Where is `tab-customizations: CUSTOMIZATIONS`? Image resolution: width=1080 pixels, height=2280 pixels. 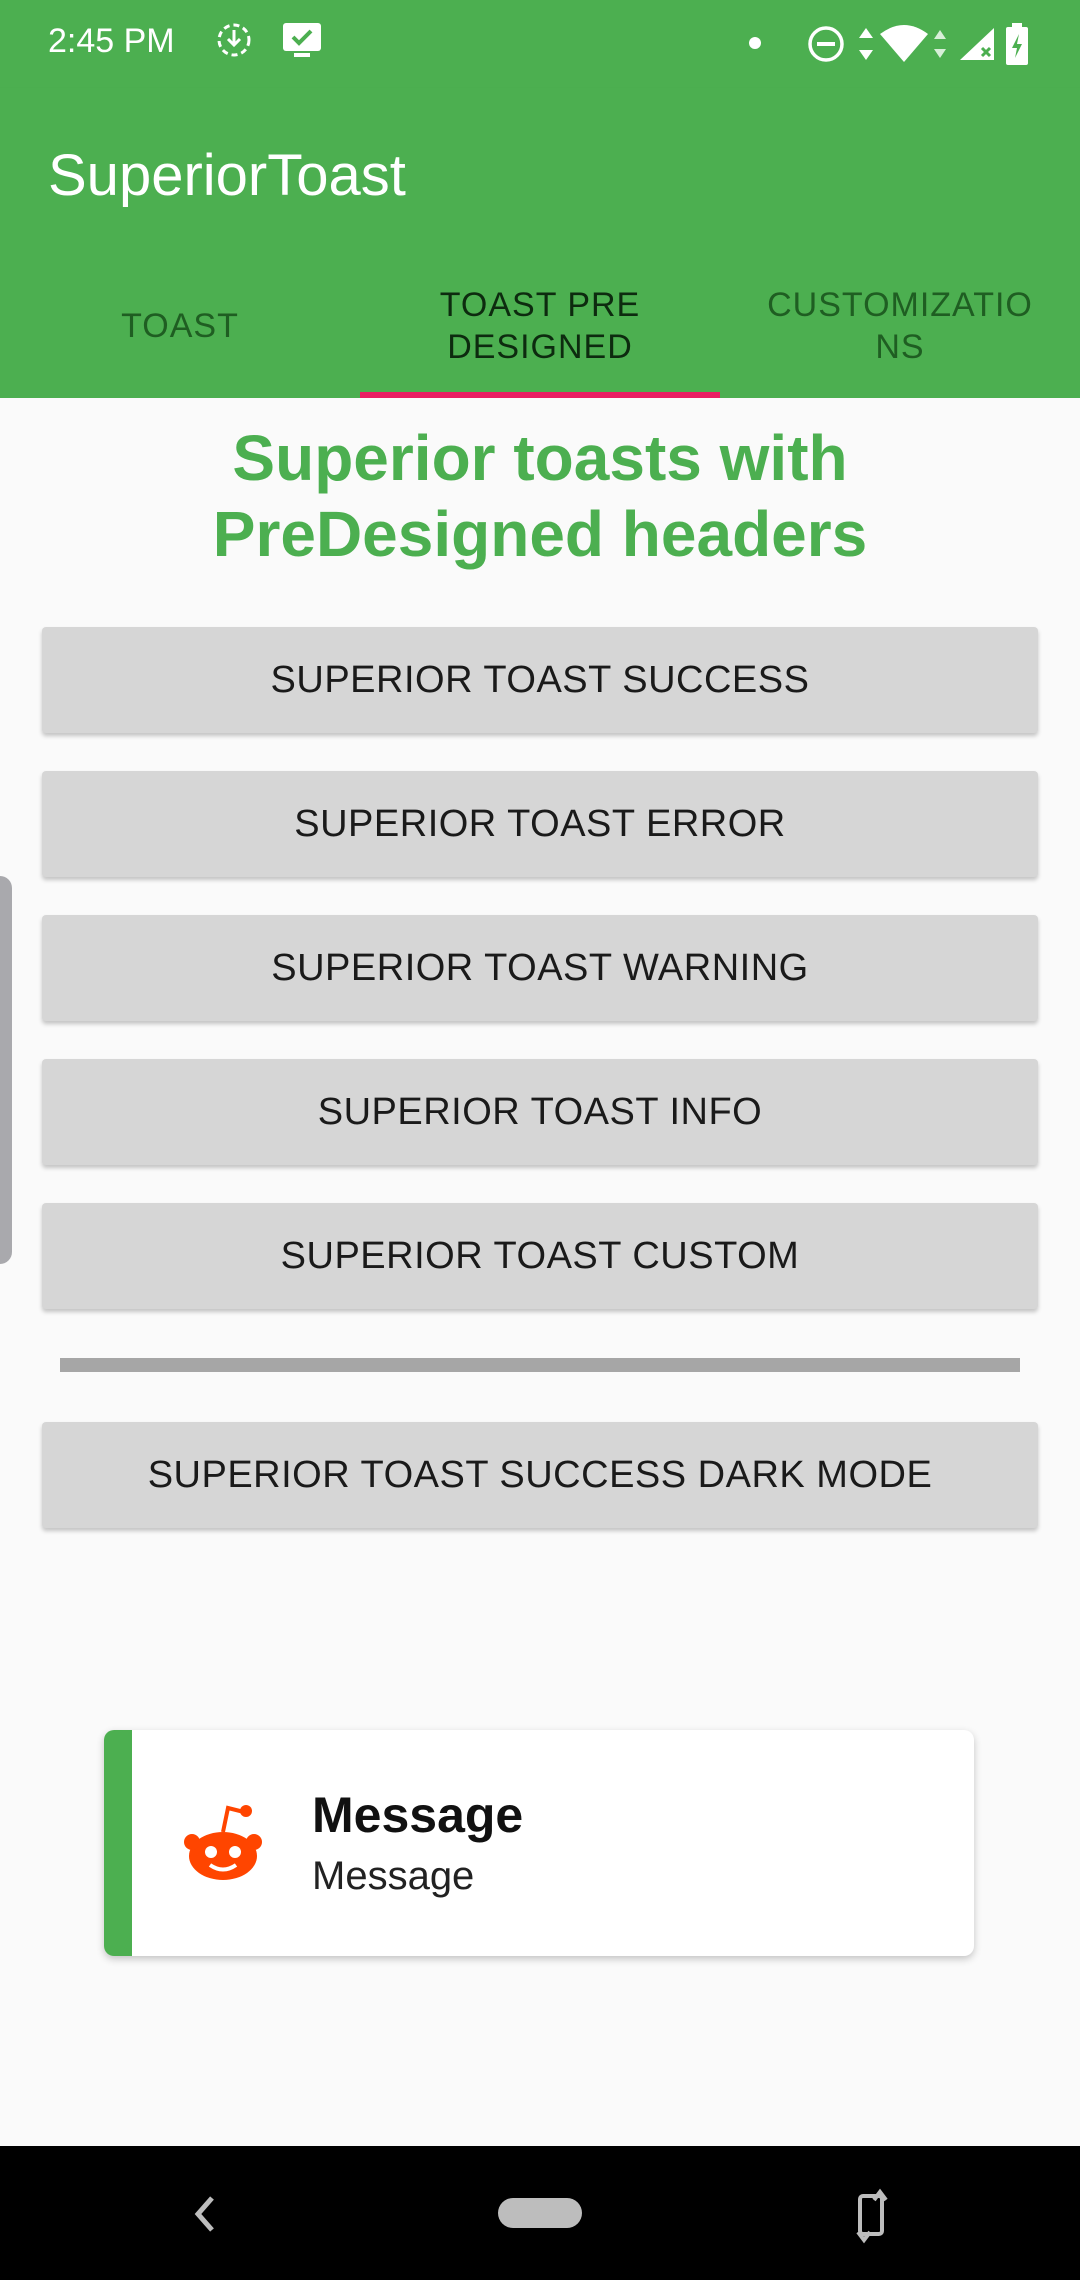 tab-customizations: CUSTOMIZATIONS is located at coordinates (900, 326).